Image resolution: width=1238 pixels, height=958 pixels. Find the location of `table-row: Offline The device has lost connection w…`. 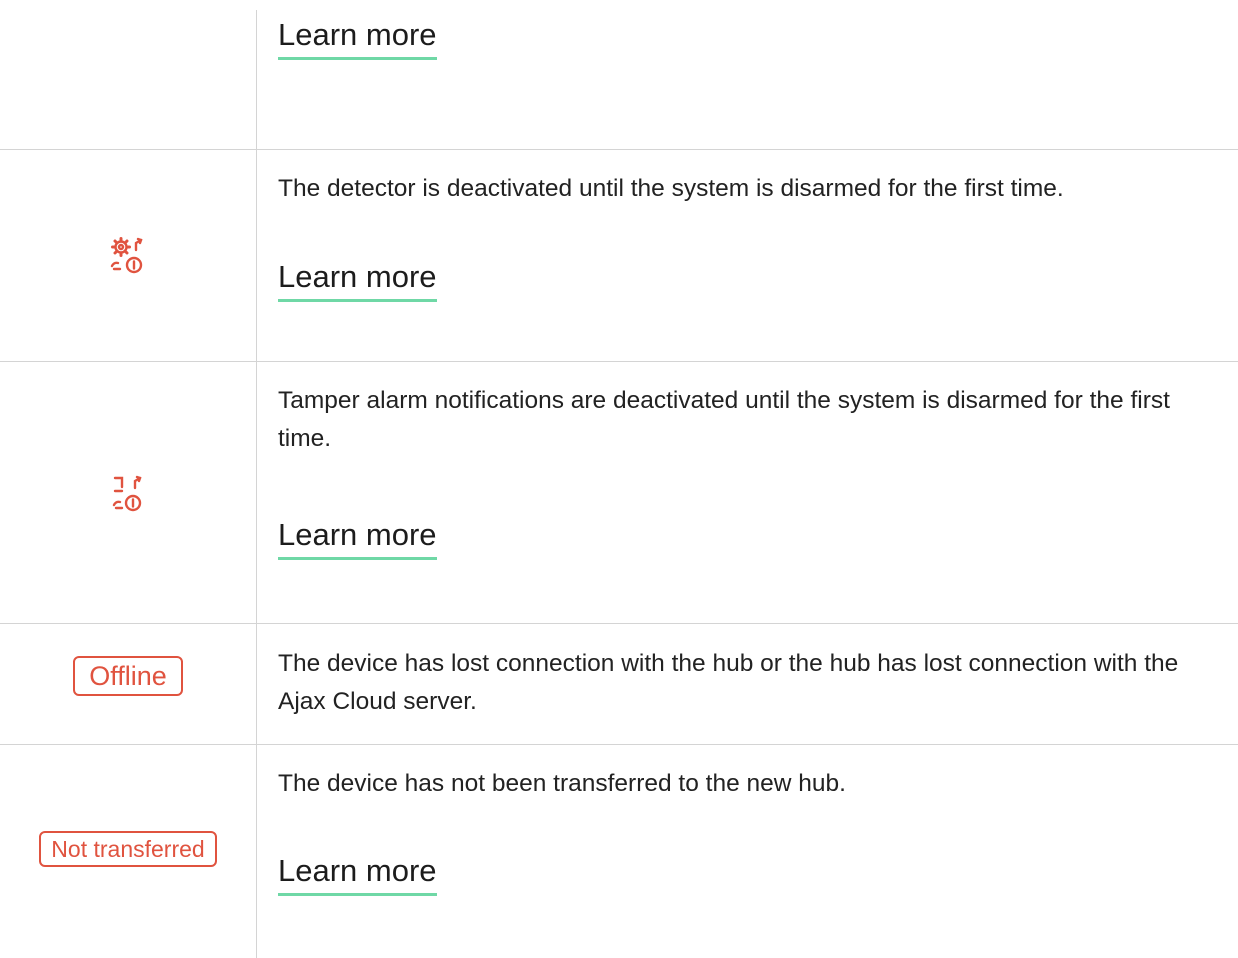

table-row: Offline The device has lost connection w… is located at coordinates (619, 684).